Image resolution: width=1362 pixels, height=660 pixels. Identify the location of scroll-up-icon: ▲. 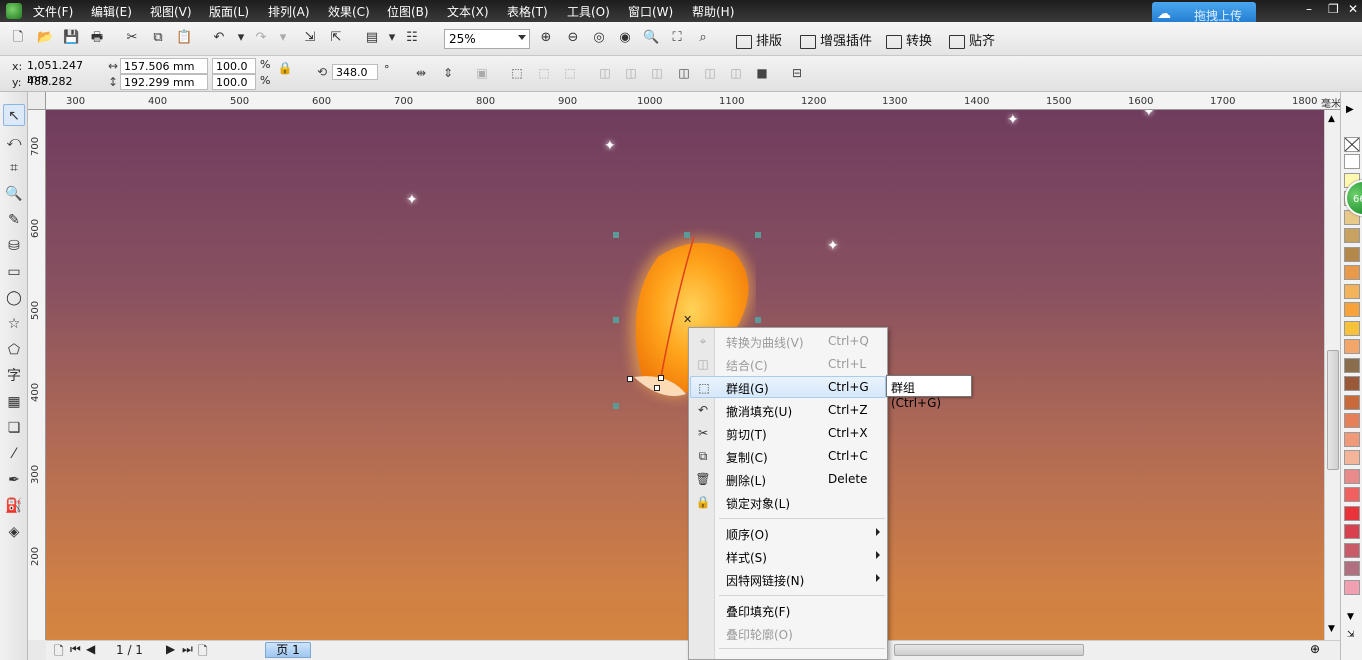
(1331, 119).